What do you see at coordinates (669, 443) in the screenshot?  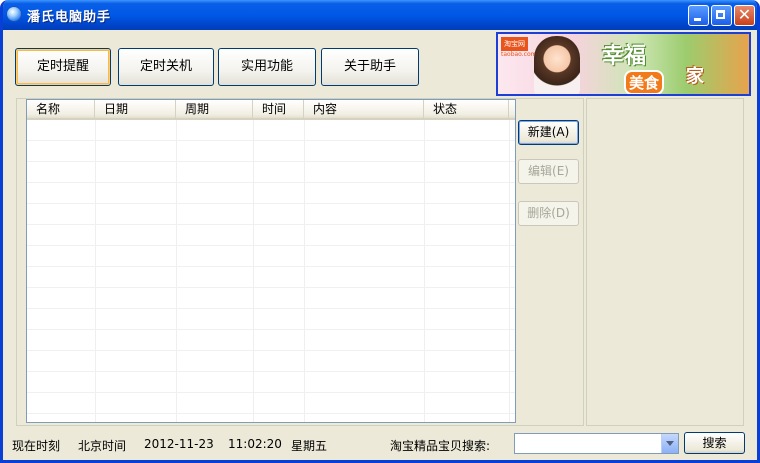 I see `chevron-down-icon` at bounding box center [669, 443].